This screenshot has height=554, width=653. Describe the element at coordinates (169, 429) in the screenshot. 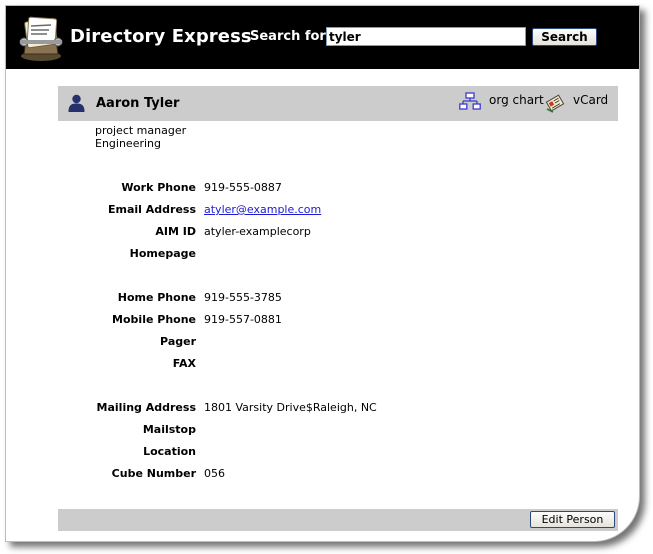

I see `mailstop-label: Mailstop` at that location.